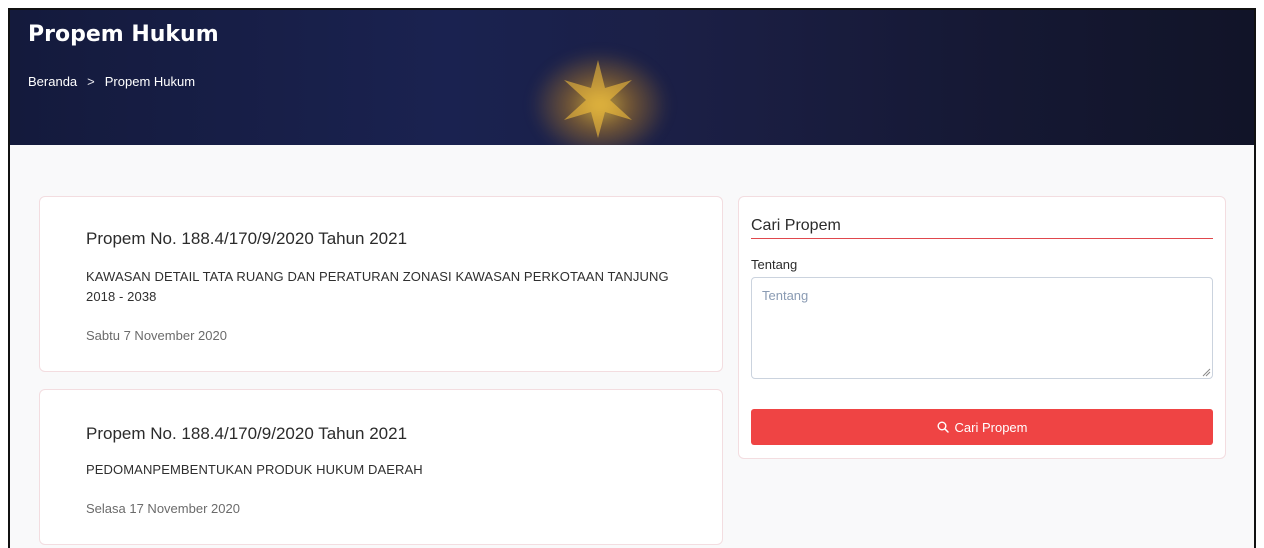 This screenshot has height=548, width=1264. Describe the element at coordinates (254, 469) in the screenshot. I see `propem-description: PEDOMANPEMBENTUKAN PRODUK HUKUM DAERAH` at that location.